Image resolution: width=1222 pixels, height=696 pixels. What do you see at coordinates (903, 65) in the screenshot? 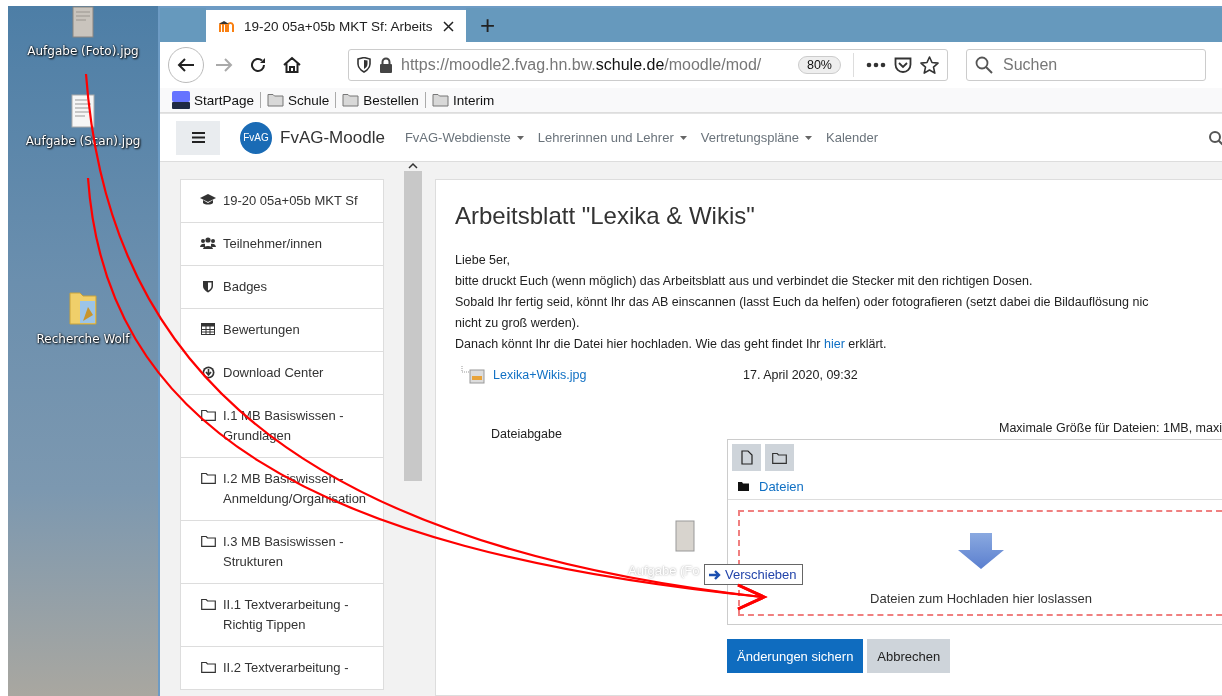
I see `pocket-icon` at bounding box center [903, 65].